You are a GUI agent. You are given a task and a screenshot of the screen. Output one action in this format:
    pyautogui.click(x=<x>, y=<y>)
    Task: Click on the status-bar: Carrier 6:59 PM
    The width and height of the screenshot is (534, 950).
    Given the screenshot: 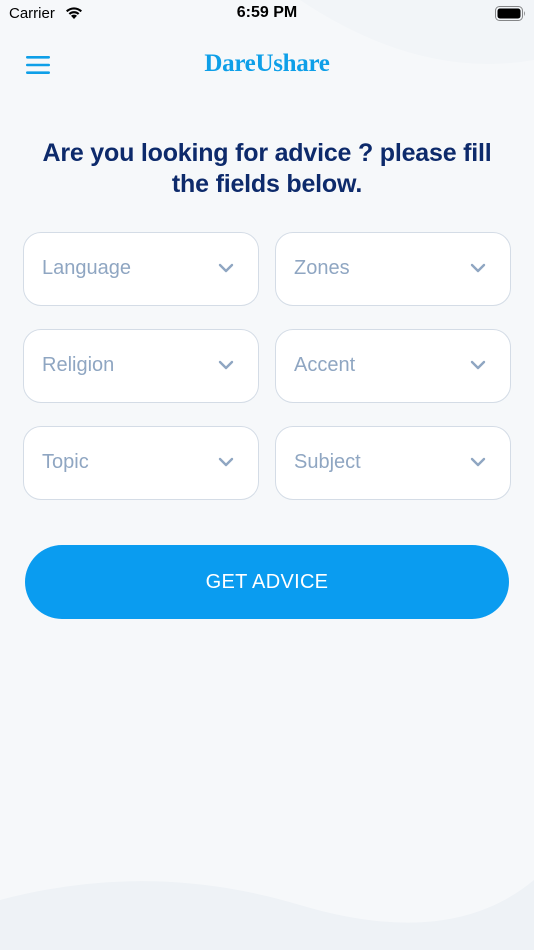 What is the action you would take?
    pyautogui.click(x=267, y=15)
    